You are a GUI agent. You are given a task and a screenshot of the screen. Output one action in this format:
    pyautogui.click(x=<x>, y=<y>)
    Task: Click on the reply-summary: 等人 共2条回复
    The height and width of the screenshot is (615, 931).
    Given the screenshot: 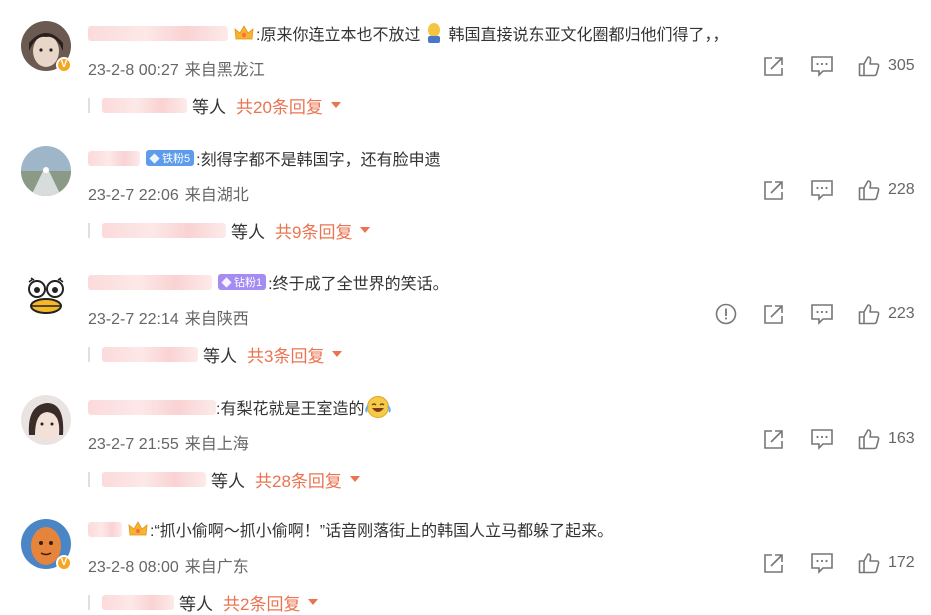 What is the action you would take?
    pyautogui.click(x=203, y=602)
    